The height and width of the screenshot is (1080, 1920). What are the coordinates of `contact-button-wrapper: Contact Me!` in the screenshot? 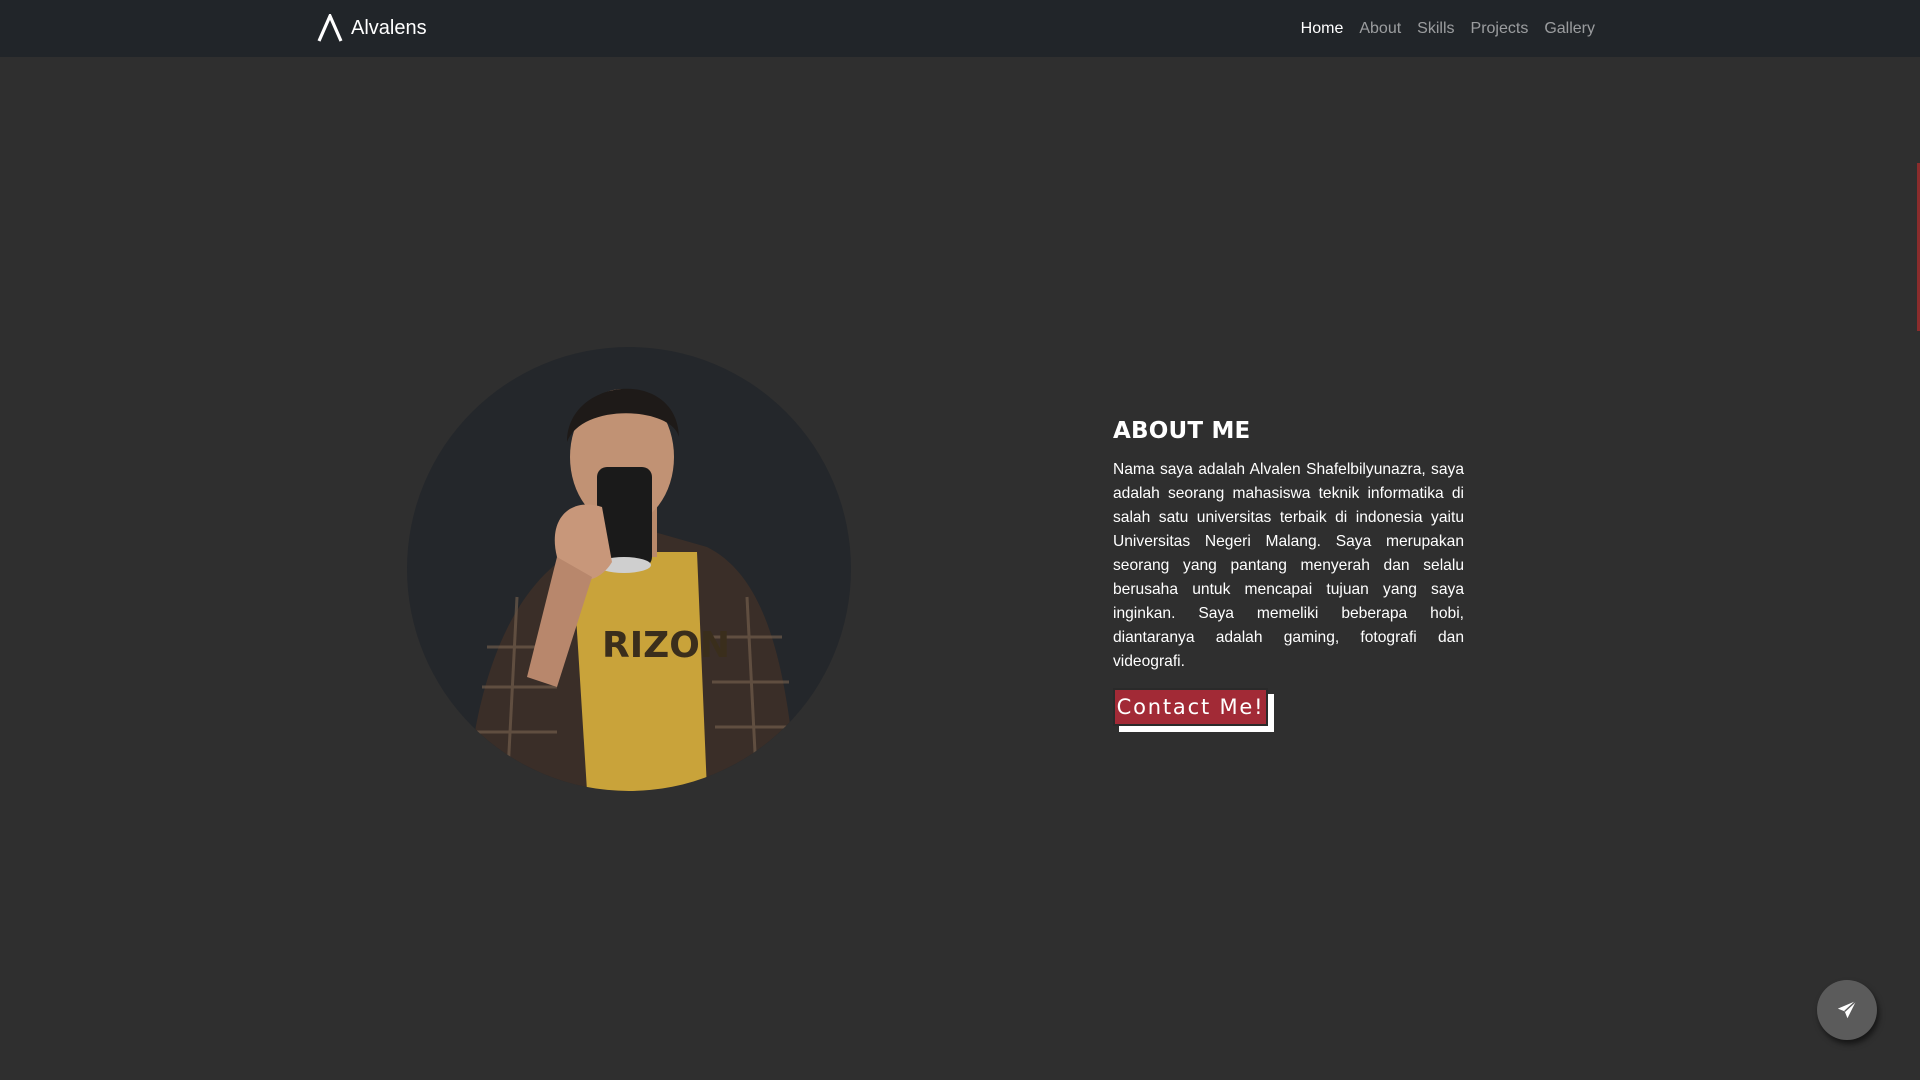 It's located at (1193, 710).